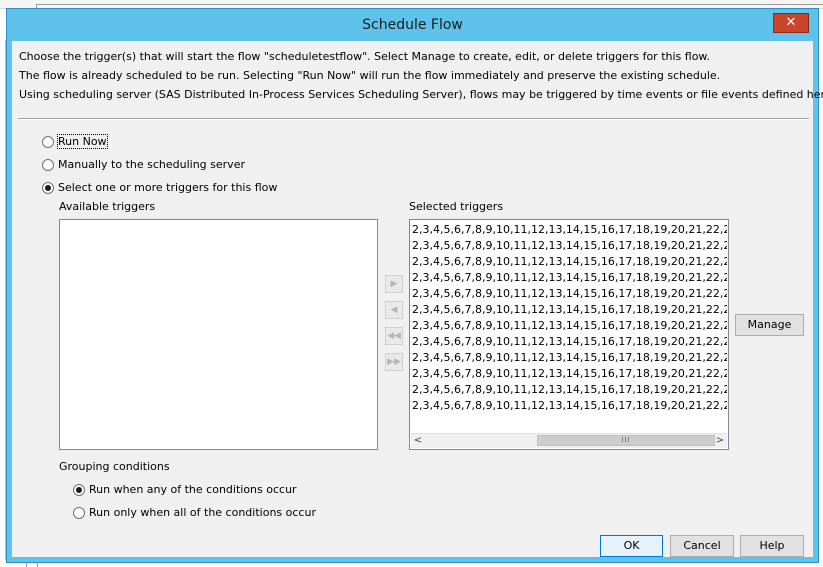 The width and height of the screenshot is (823, 567). Describe the element at coordinates (769, 325) in the screenshot. I see `manage-button: Manage` at that location.